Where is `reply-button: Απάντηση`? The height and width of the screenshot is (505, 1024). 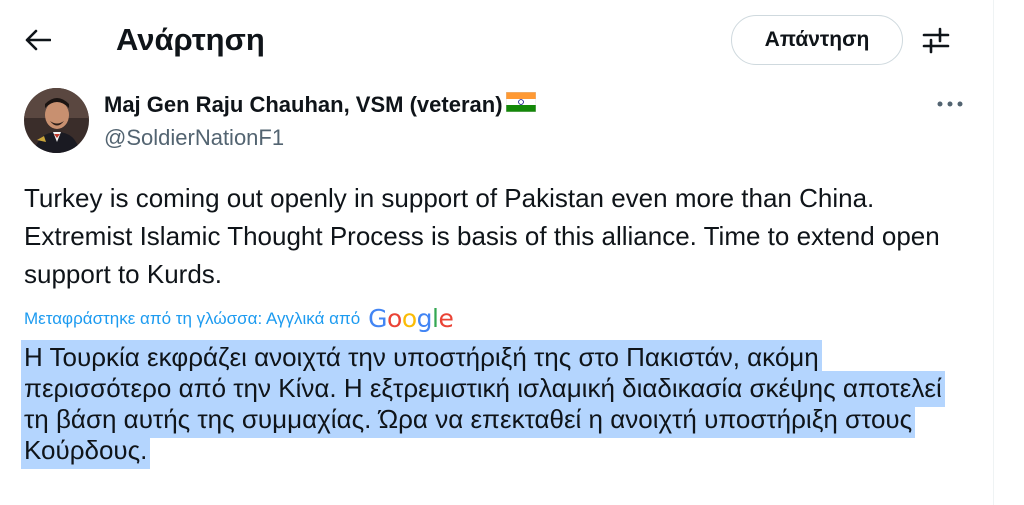
reply-button: Απάντηση is located at coordinates (817, 40).